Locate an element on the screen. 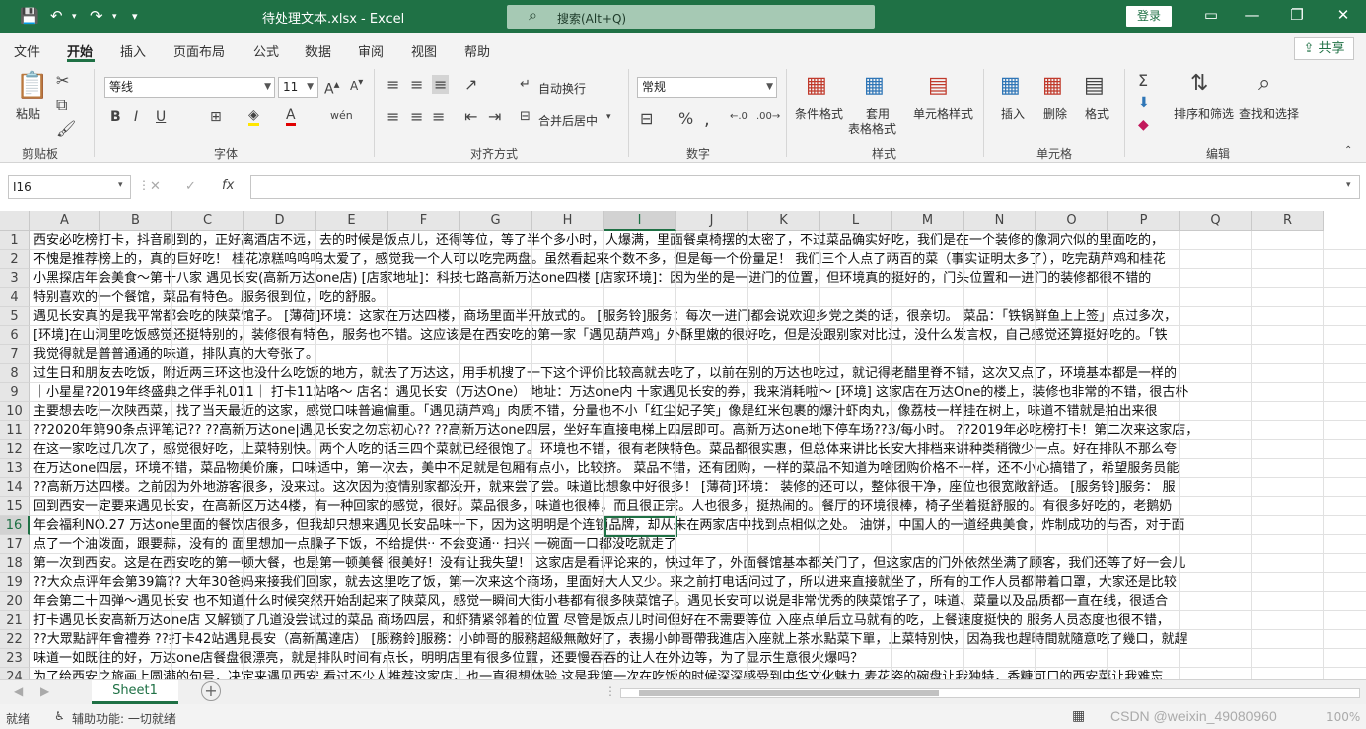 Image resolution: width=1366 pixels, height=729 pixels. cell-A7: 我觉得就是普普通通的味道，排队真的大夸张了。 is located at coordinates (699, 354).